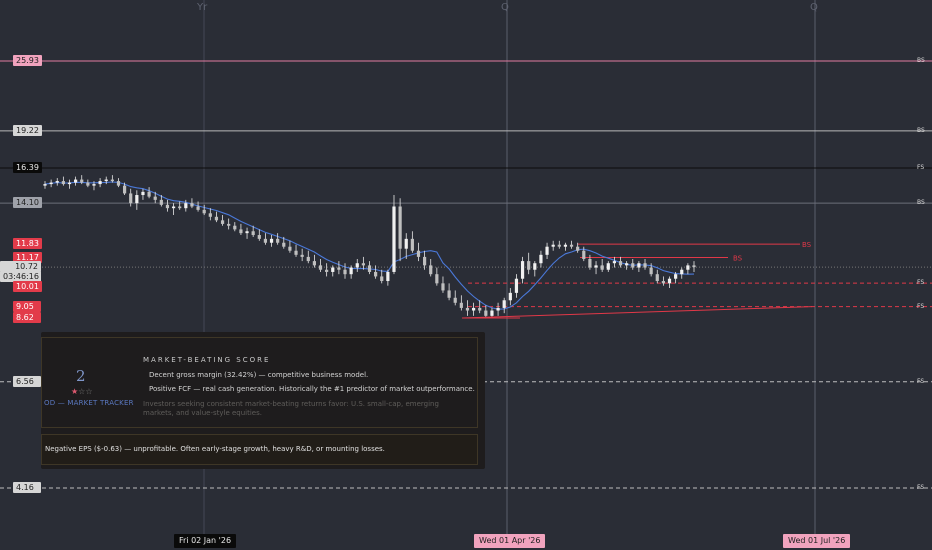 The width and height of the screenshot is (932, 550). I want to click on date-label-jul: Wed 01 Jul '26, so click(817, 541).